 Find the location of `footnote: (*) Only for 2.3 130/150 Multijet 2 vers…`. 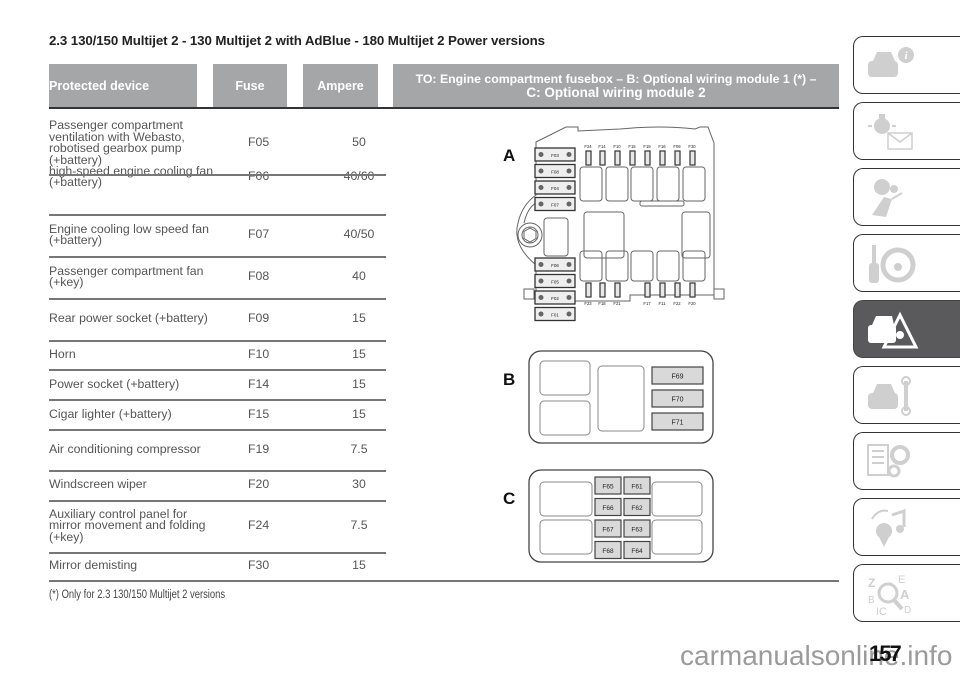

footnote: (*) Only for 2.3 130/150 Multijet 2 vers… is located at coordinates (137, 595).